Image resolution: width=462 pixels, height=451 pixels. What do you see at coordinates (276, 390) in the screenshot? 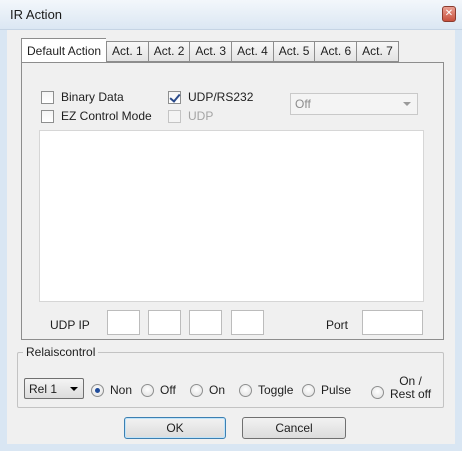
I see `radio-toggle-label: Toggle` at bounding box center [276, 390].